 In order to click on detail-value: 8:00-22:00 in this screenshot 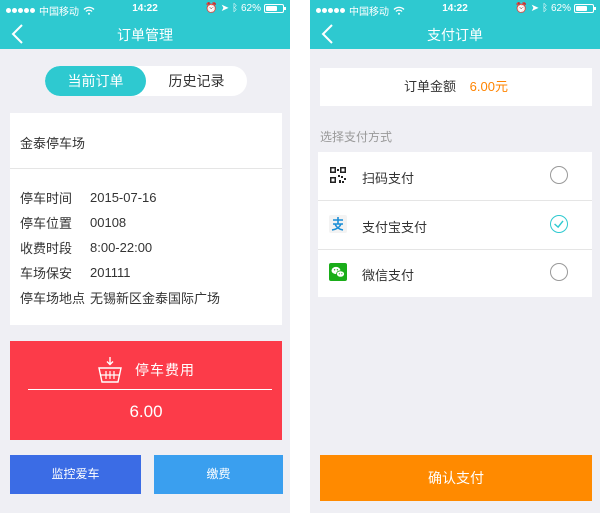, I will do `click(121, 247)`.